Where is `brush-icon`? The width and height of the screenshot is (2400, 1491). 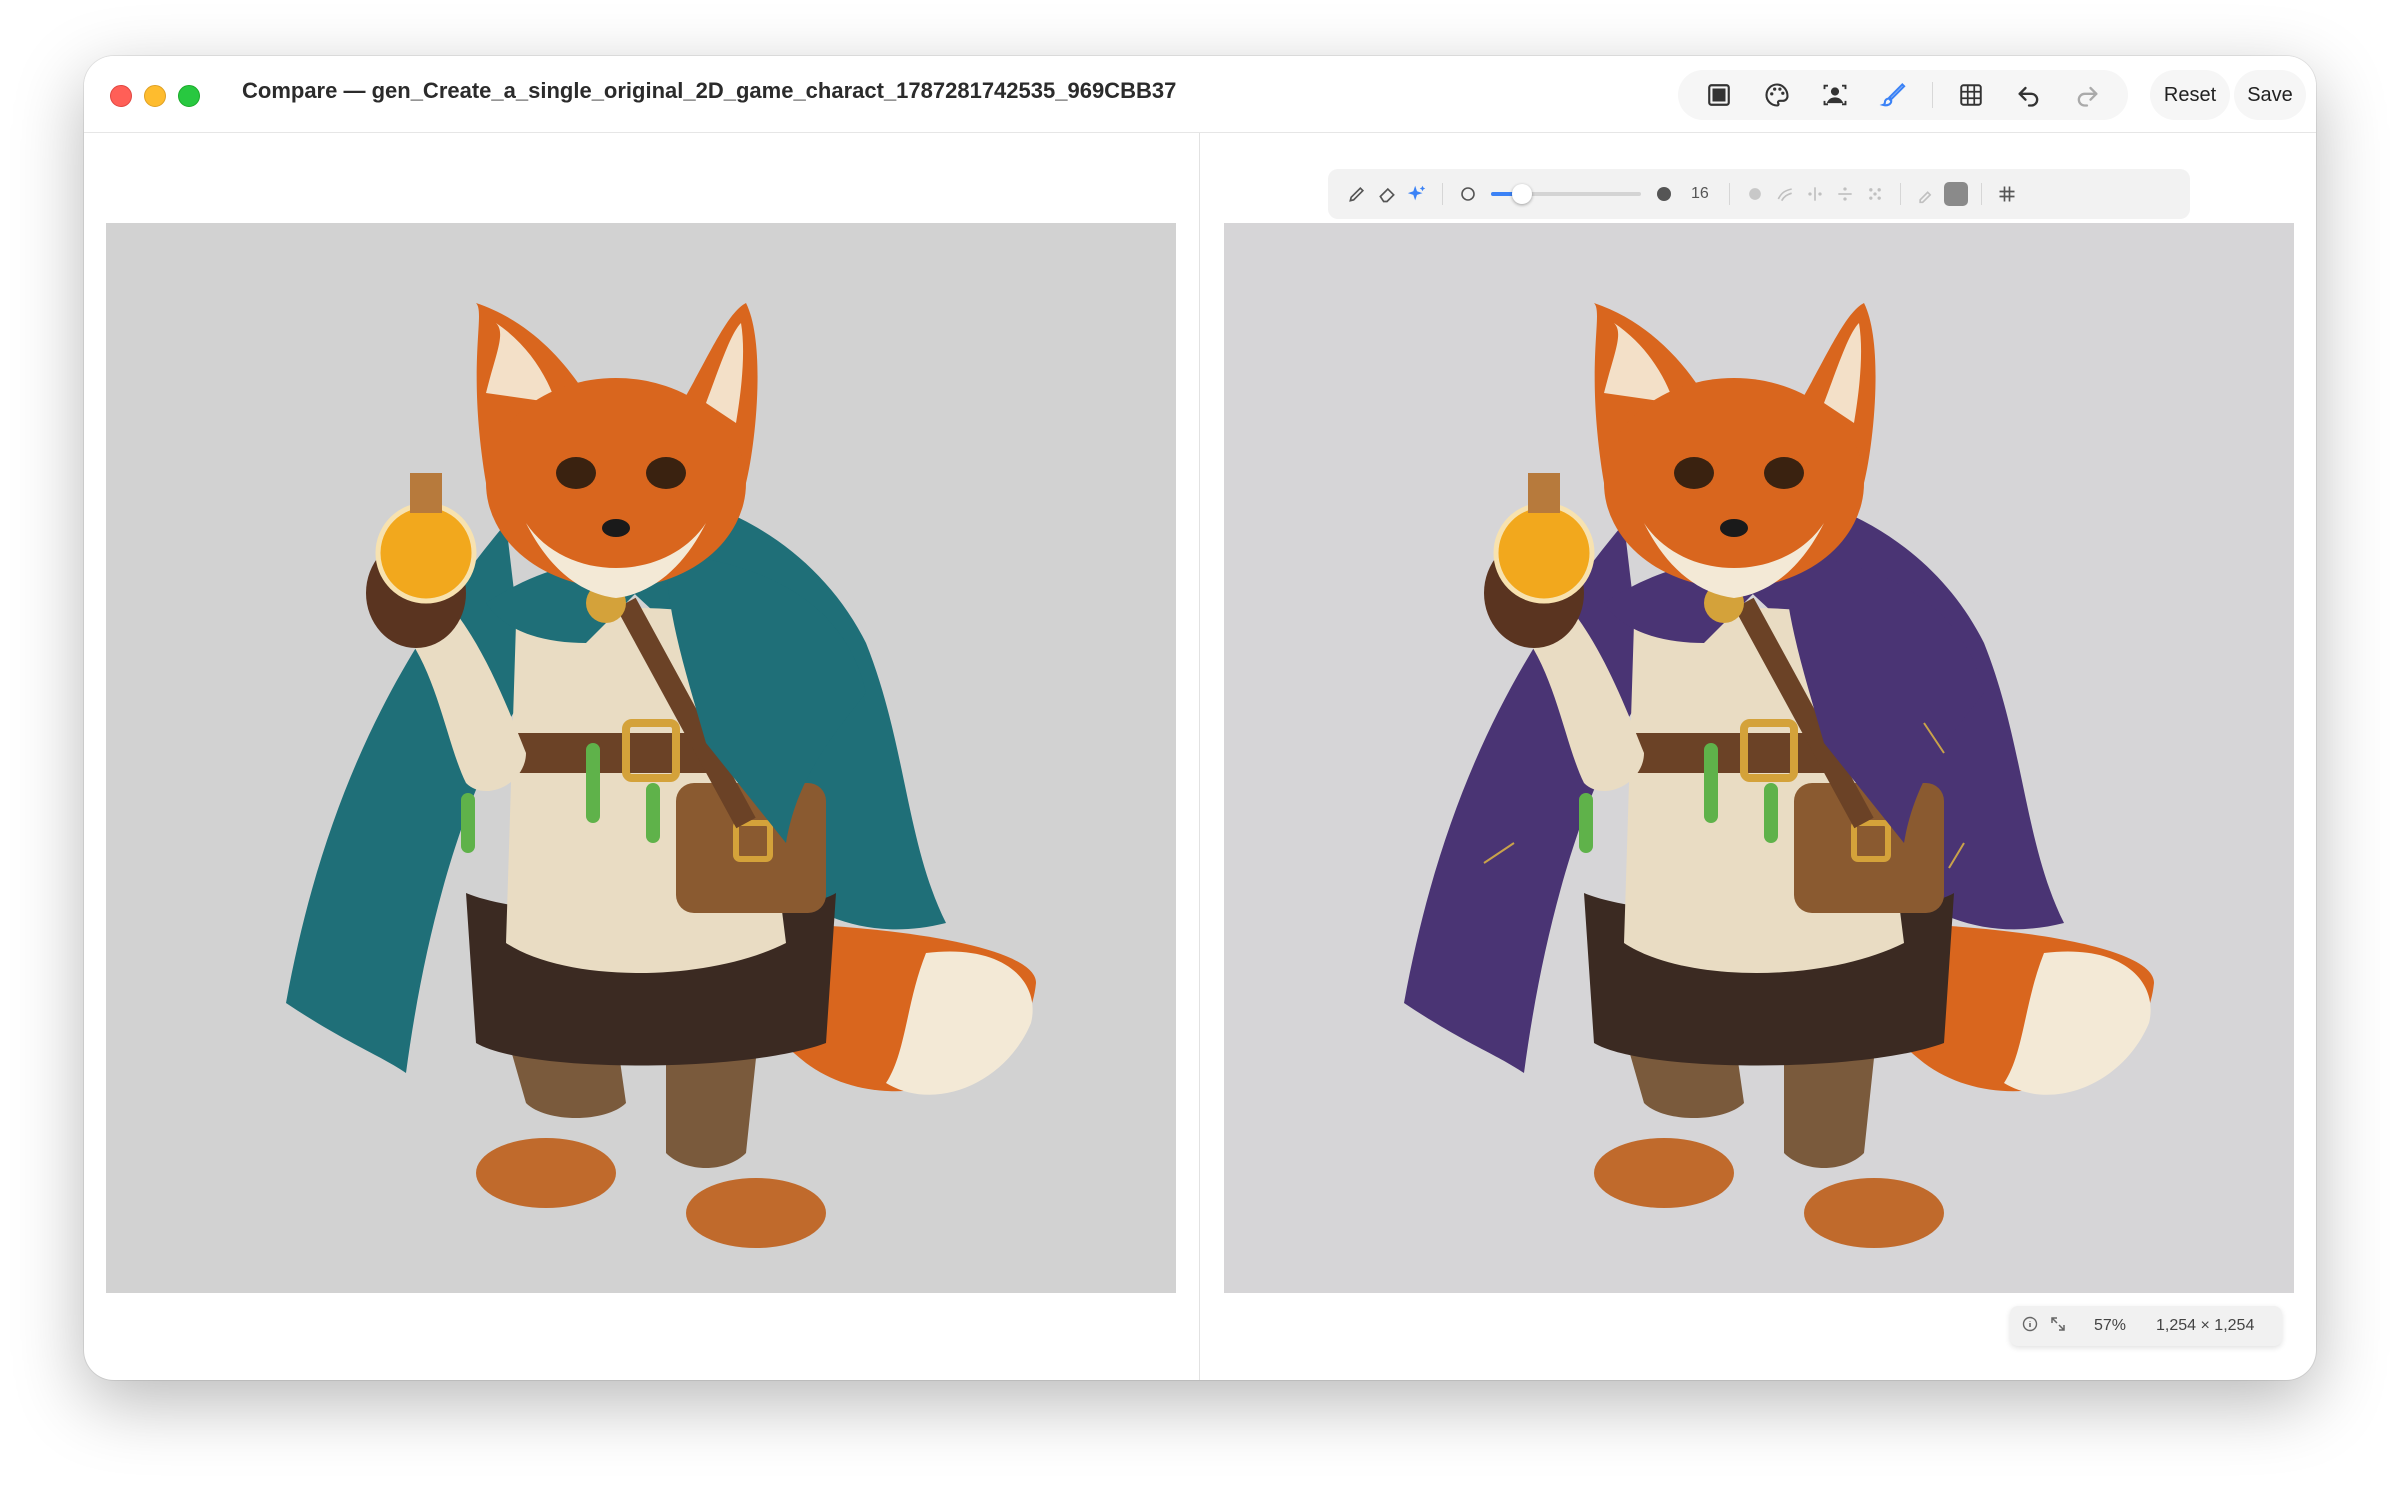
brush-icon is located at coordinates (1893, 95).